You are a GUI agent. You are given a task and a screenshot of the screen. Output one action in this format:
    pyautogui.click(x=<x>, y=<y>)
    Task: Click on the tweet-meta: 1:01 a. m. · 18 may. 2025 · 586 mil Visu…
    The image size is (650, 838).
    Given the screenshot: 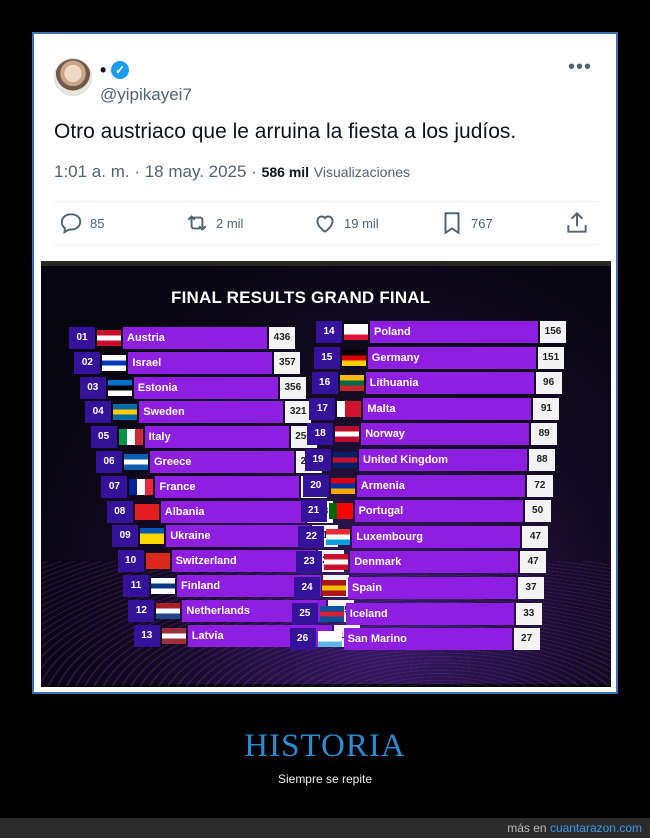 What is the action you would take?
    pyautogui.click(x=232, y=172)
    